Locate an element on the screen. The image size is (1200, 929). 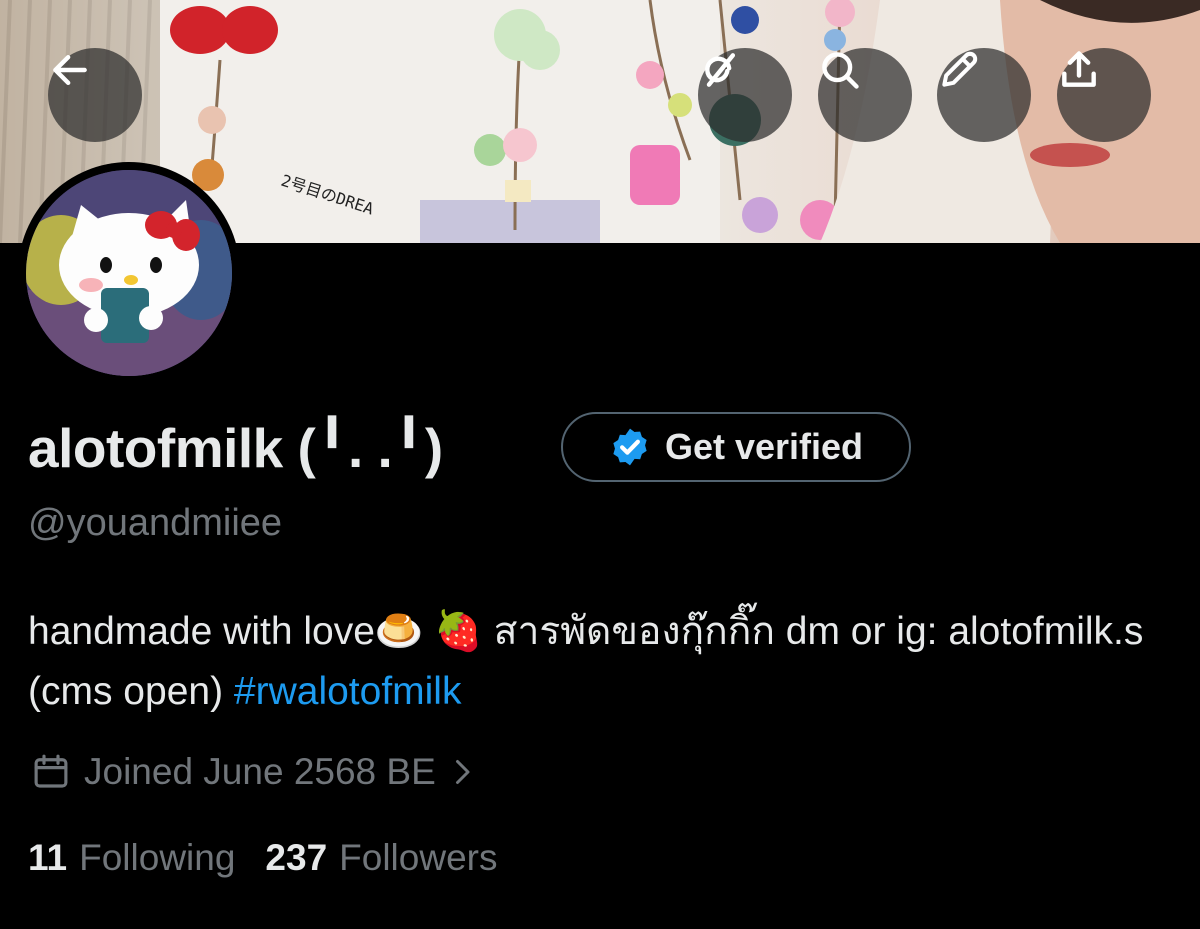
following-count: 11 is located at coordinates (48, 857).